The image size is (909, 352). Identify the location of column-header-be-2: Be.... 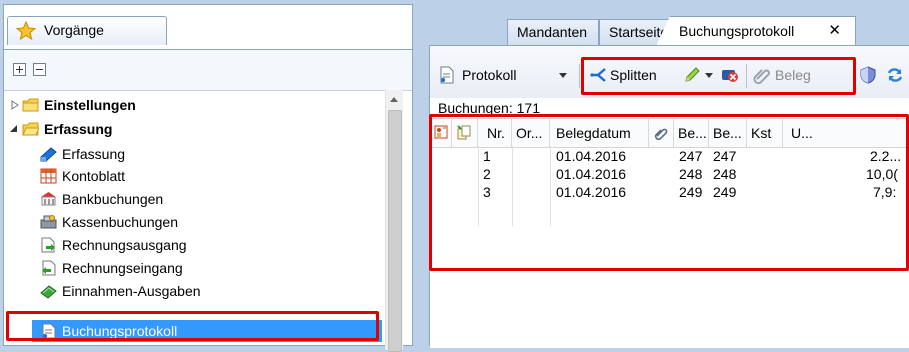
(728, 133).